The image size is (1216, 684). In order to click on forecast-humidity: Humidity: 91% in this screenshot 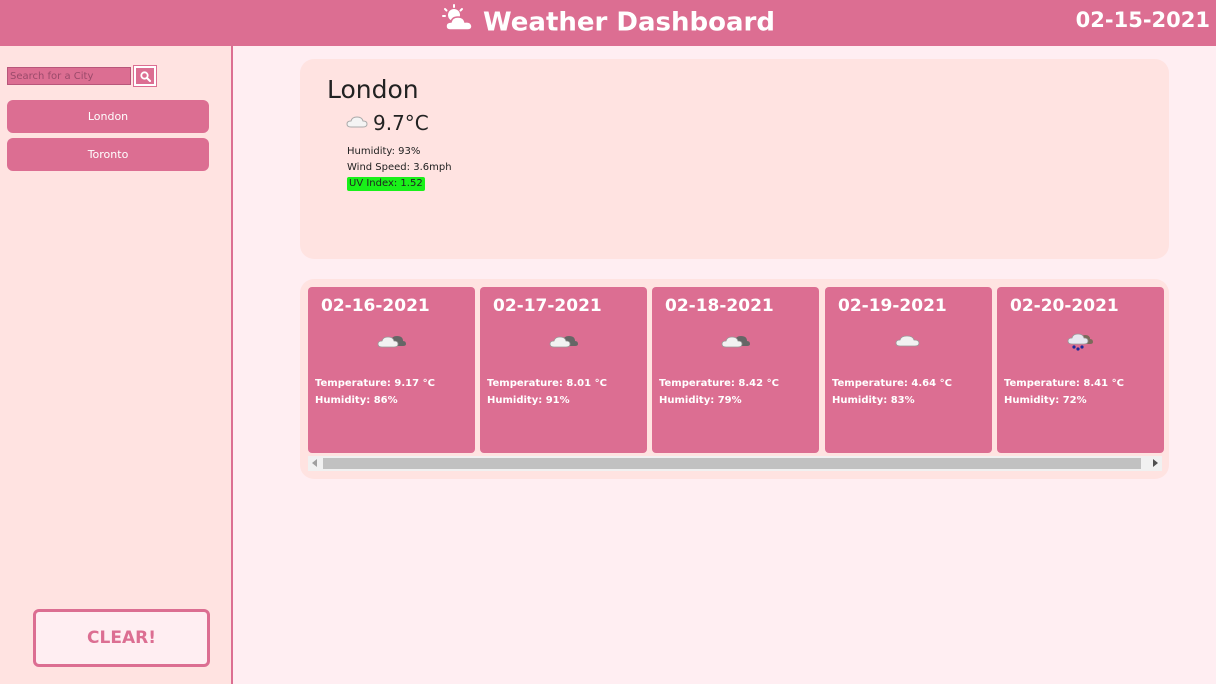, I will do `click(528, 400)`.